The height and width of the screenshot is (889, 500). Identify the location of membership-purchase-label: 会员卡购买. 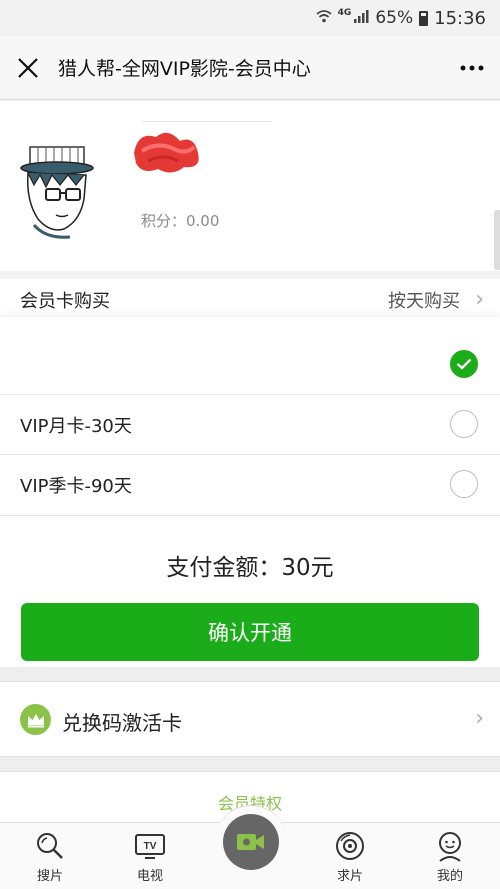
(65, 301).